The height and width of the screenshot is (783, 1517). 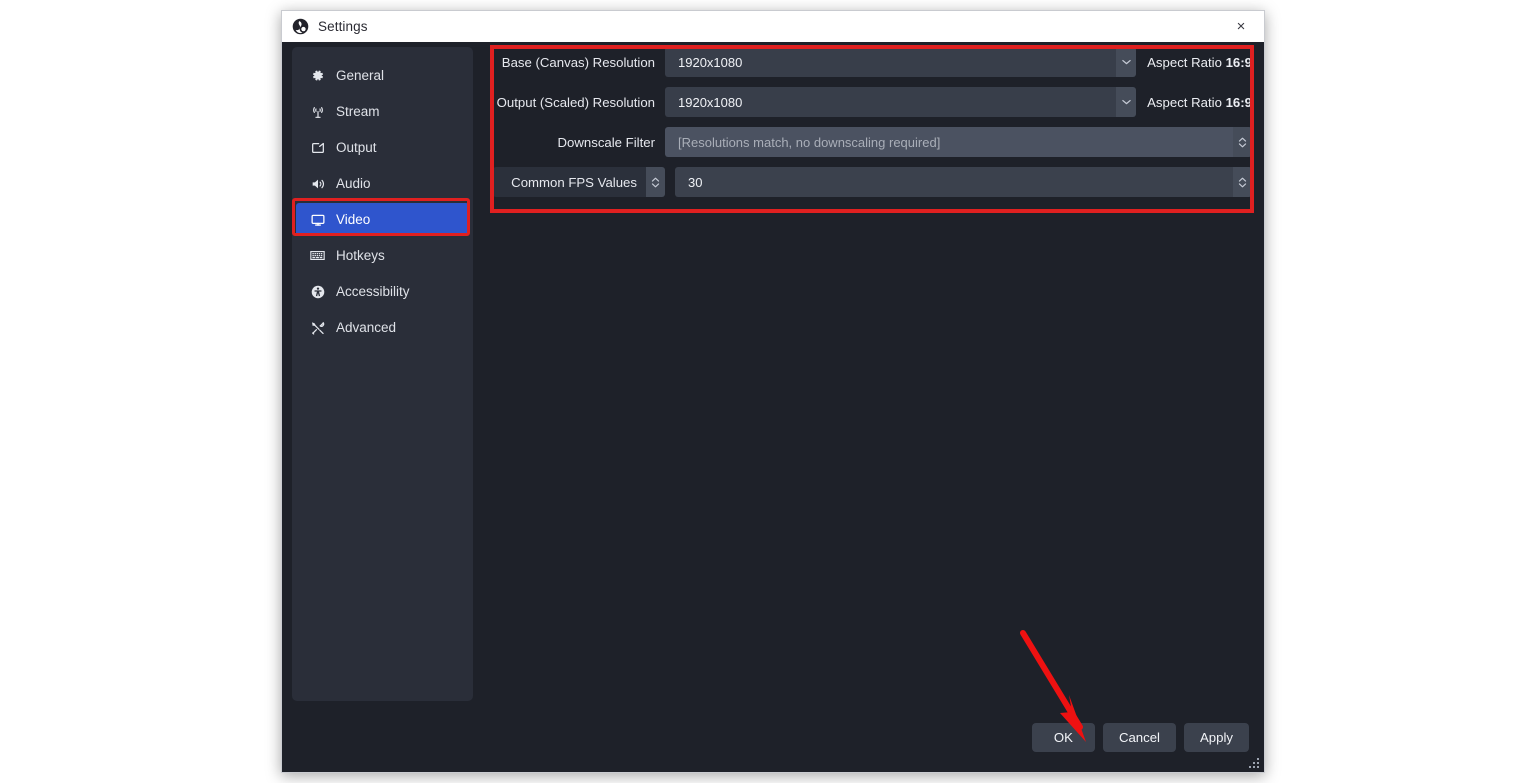 What do you see at coordinates (353, 183) in the screenshot?
I see `sidebar-item-label: Audio` at bounding box center [353, 183].